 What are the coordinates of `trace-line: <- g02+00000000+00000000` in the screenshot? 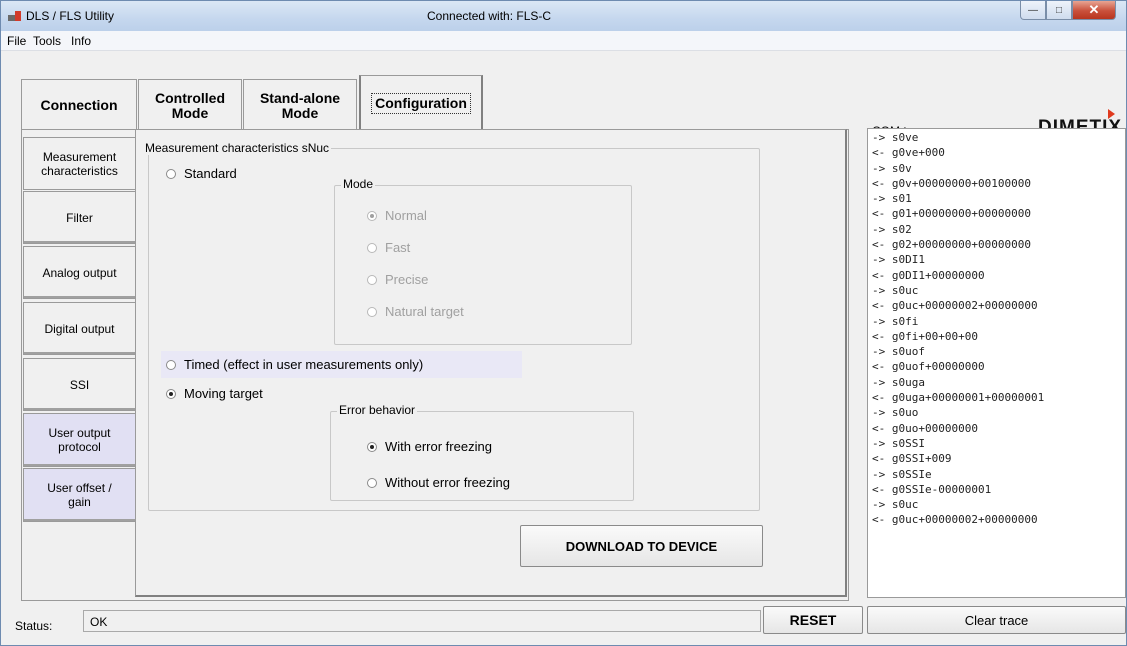 It's located at (951, 245).